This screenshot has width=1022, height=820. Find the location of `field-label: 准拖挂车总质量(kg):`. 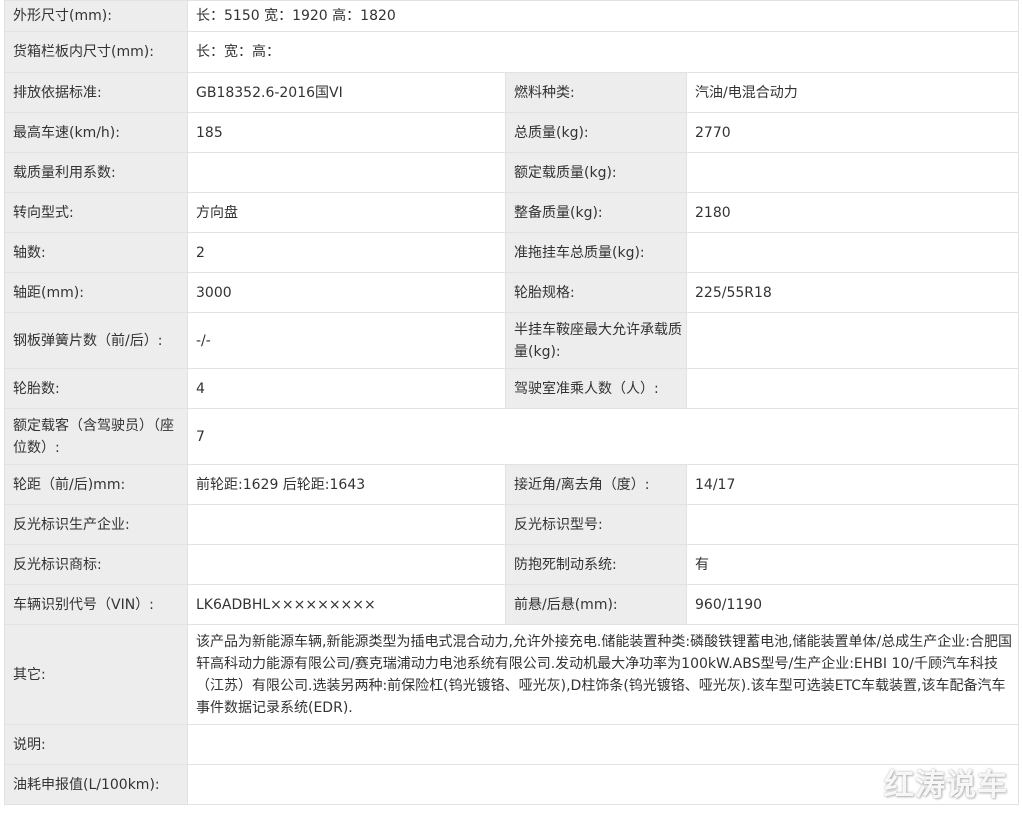

field-label: 准拖挂车总质量(kg): is located at coordinates (596, 252).